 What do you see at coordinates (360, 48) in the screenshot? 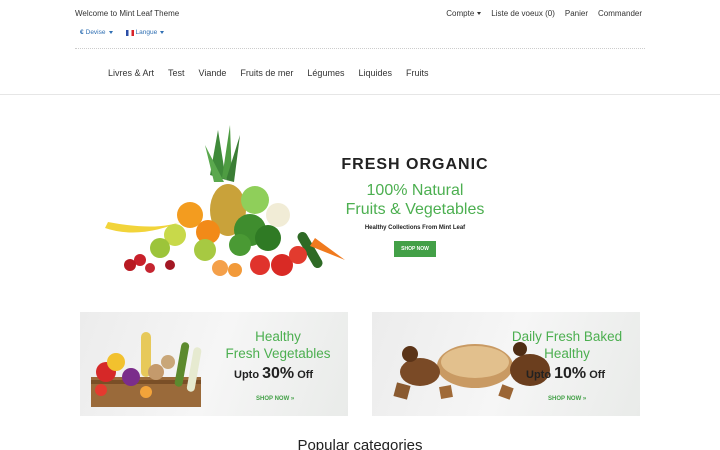
I see `divider` at bounding box center [360, 48].